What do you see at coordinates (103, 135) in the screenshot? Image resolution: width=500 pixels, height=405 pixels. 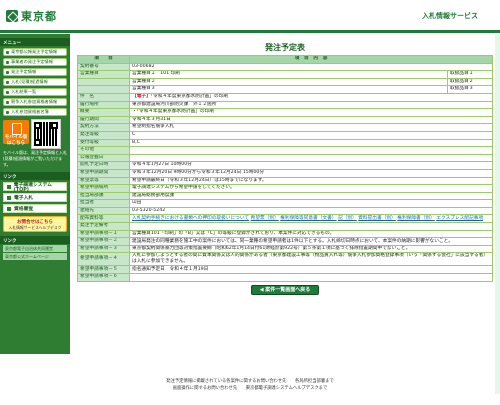 I see `row-label: 発注等級` at bounding box center [103, 135].